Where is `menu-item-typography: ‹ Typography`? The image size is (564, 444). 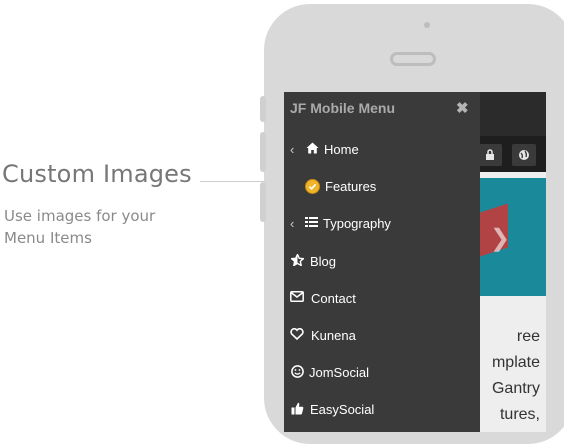
menu-item-typography: ‹ Typography is located at coordinates (382, 224).